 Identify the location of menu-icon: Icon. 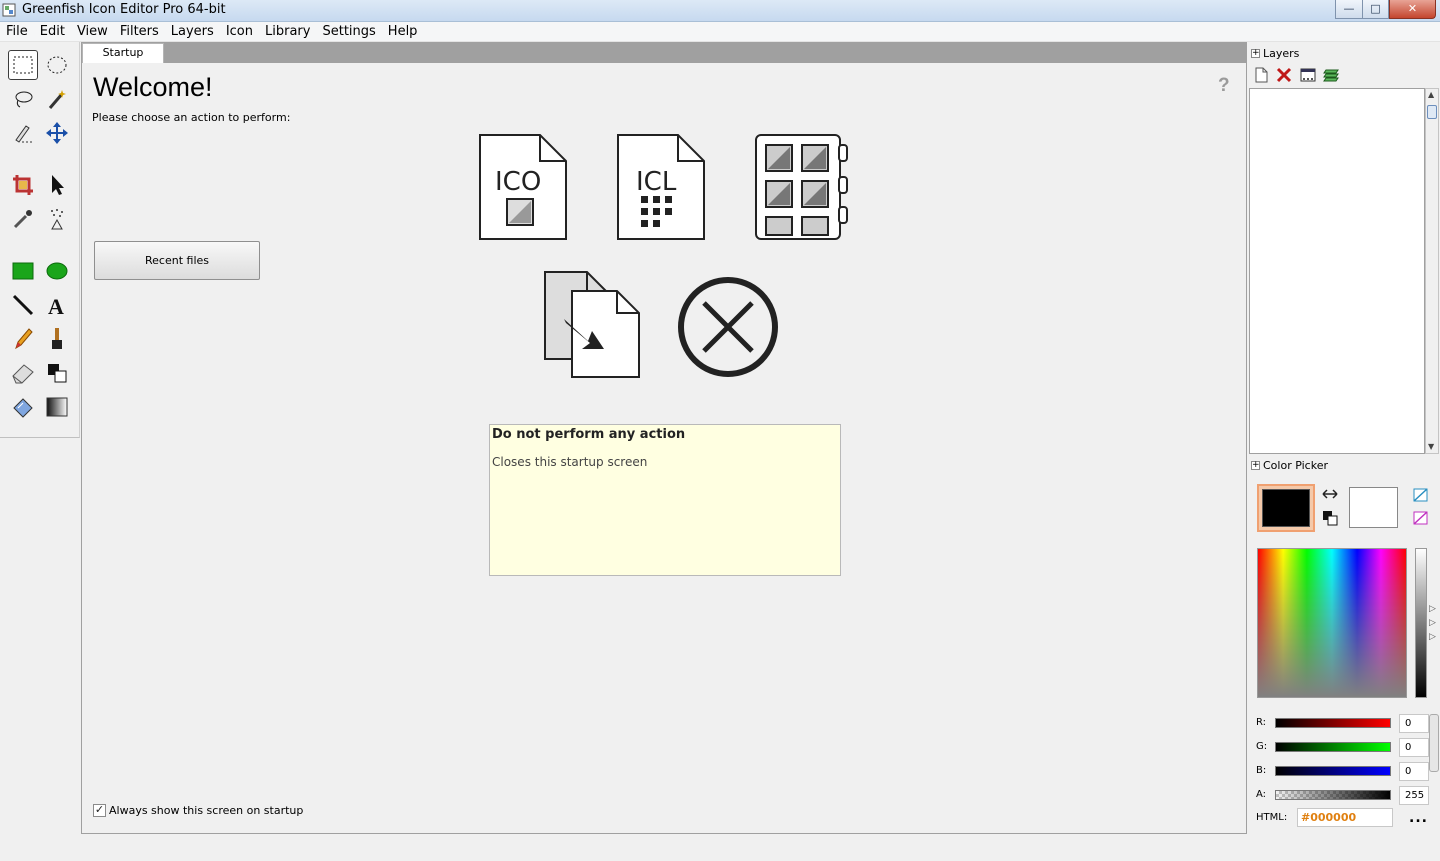
(239, 31).